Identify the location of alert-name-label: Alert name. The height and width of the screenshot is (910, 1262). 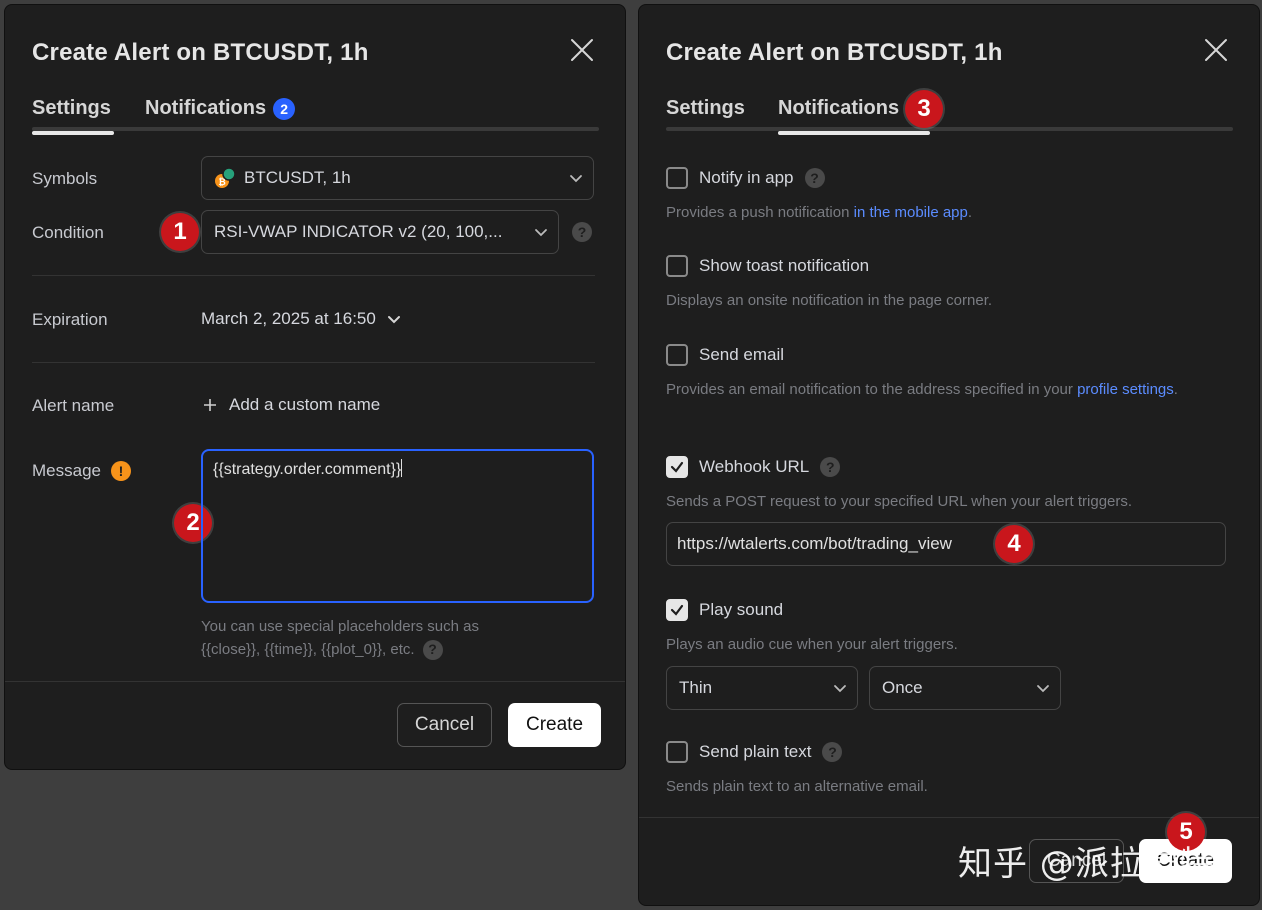
(73, 405).